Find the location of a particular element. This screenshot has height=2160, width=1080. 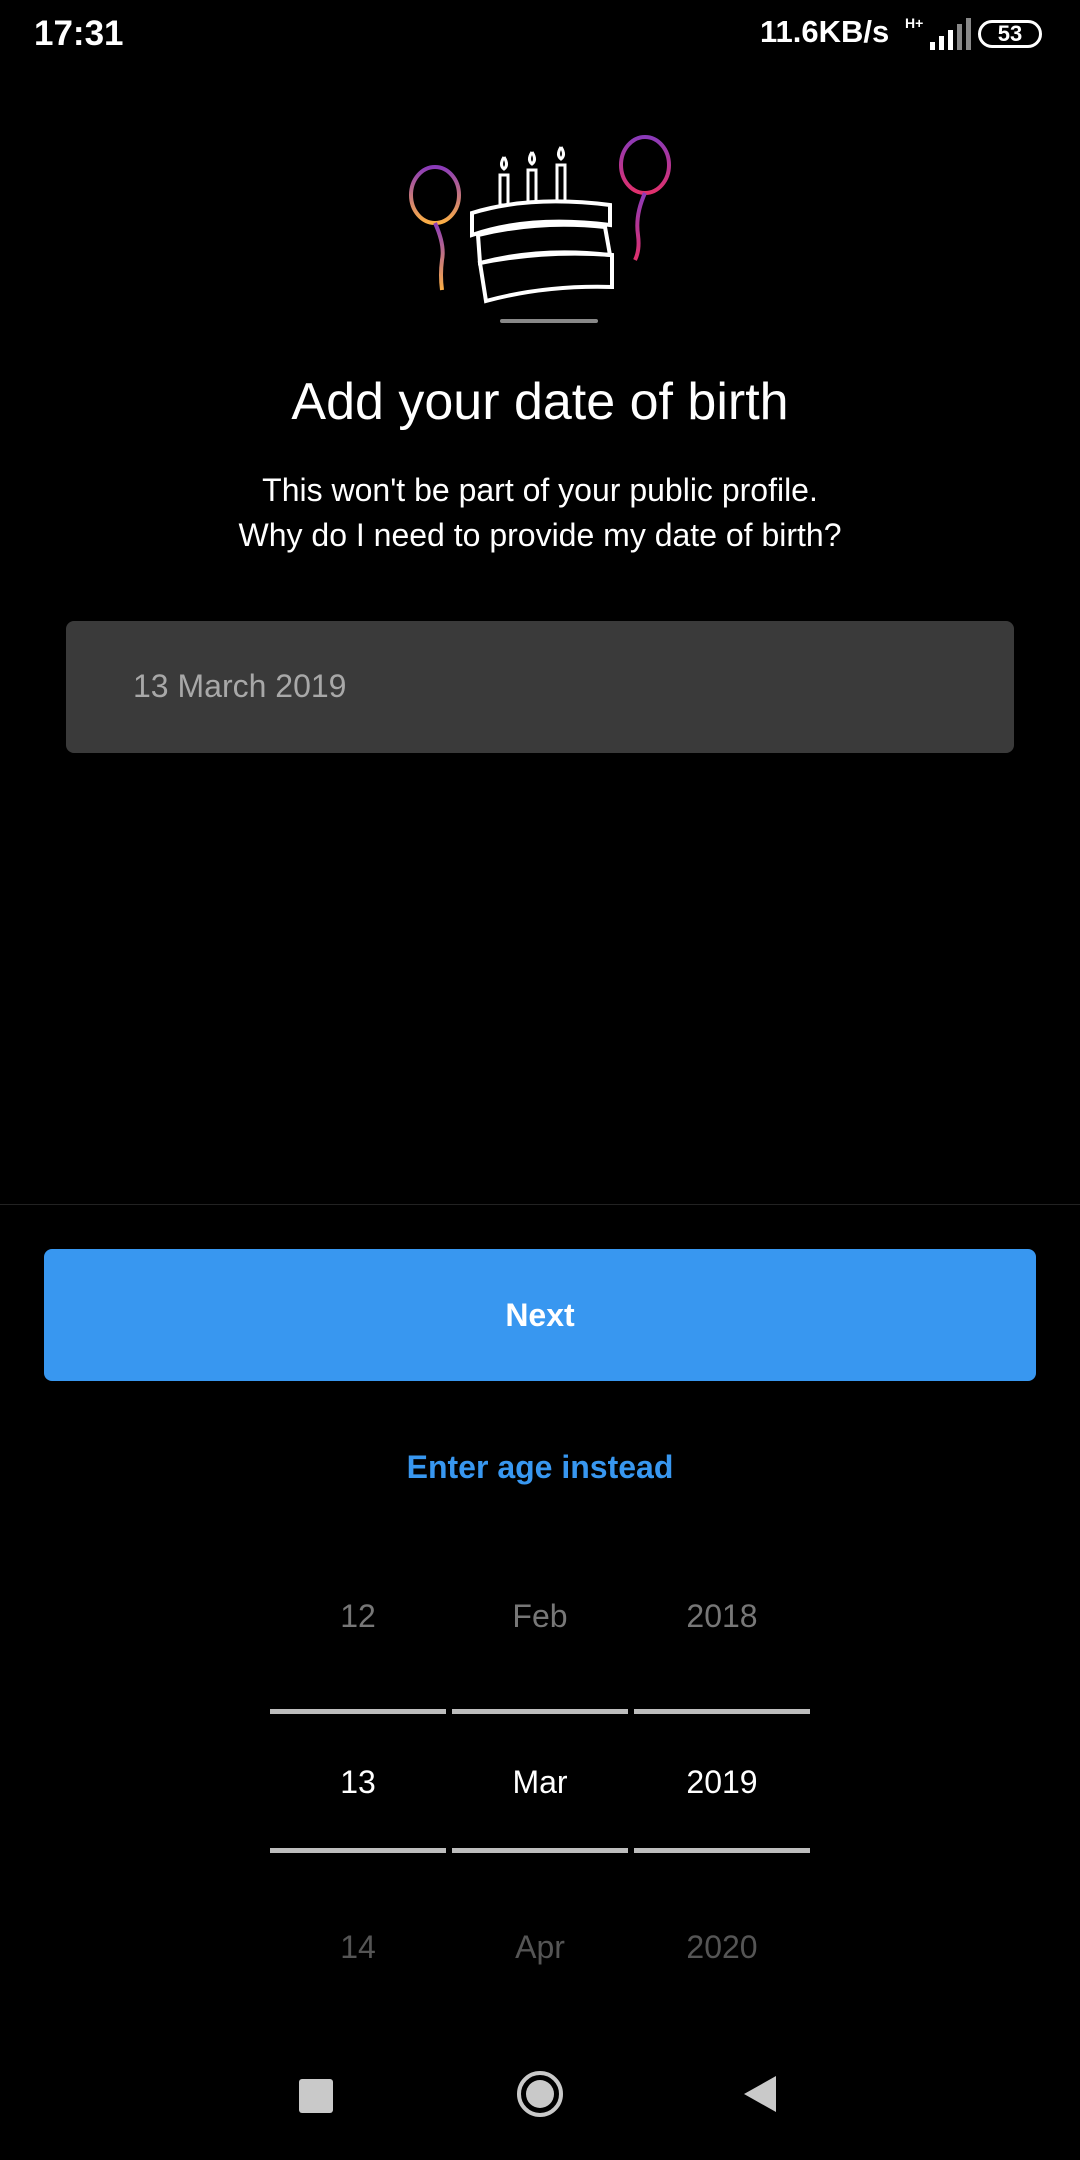

enter-age-instead-link: Enter age instead is located at coordinates (540, 1467).